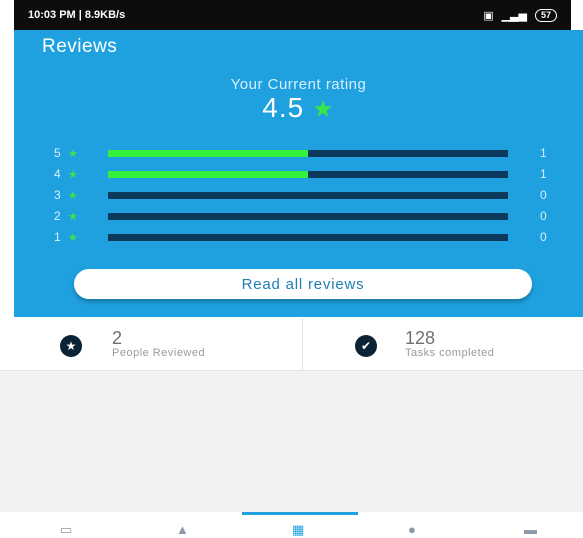 The image size is (583, 538). Describe the element at coordinates (57, 195) in the screenshot. I see `rating-bar-label: 3` at that location.